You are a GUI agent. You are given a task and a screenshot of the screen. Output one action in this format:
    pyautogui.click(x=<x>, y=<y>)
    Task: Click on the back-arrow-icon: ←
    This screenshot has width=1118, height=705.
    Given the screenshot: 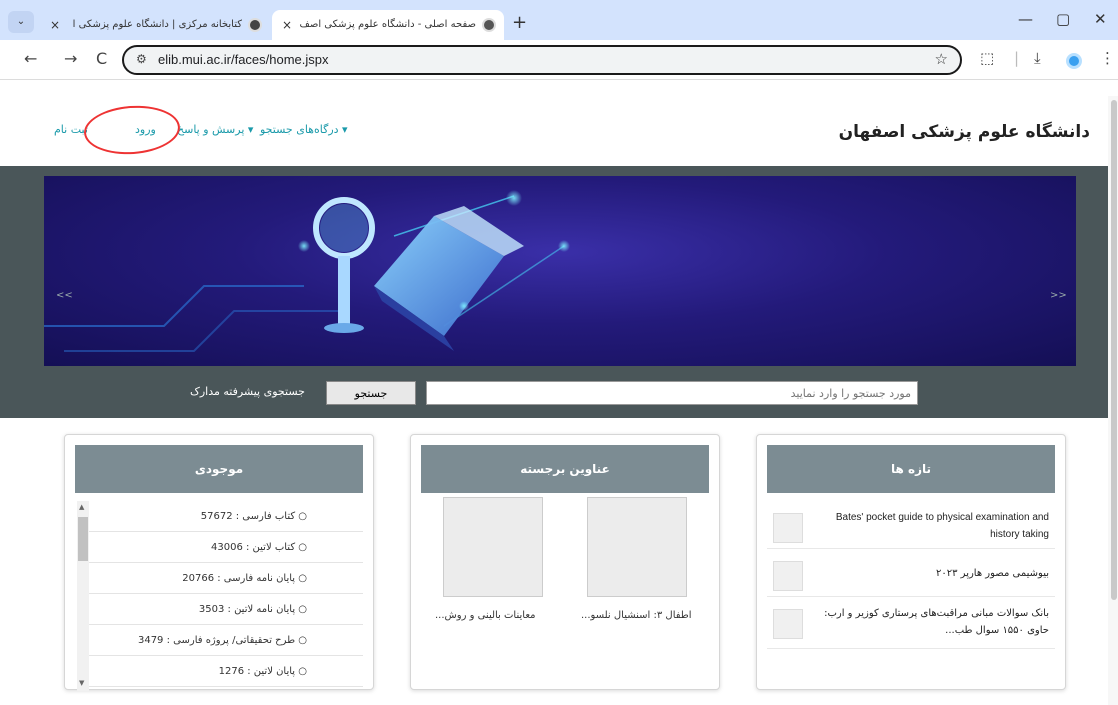 What is the action you would take?
    pyautogui.click(x=30, y=58)
    